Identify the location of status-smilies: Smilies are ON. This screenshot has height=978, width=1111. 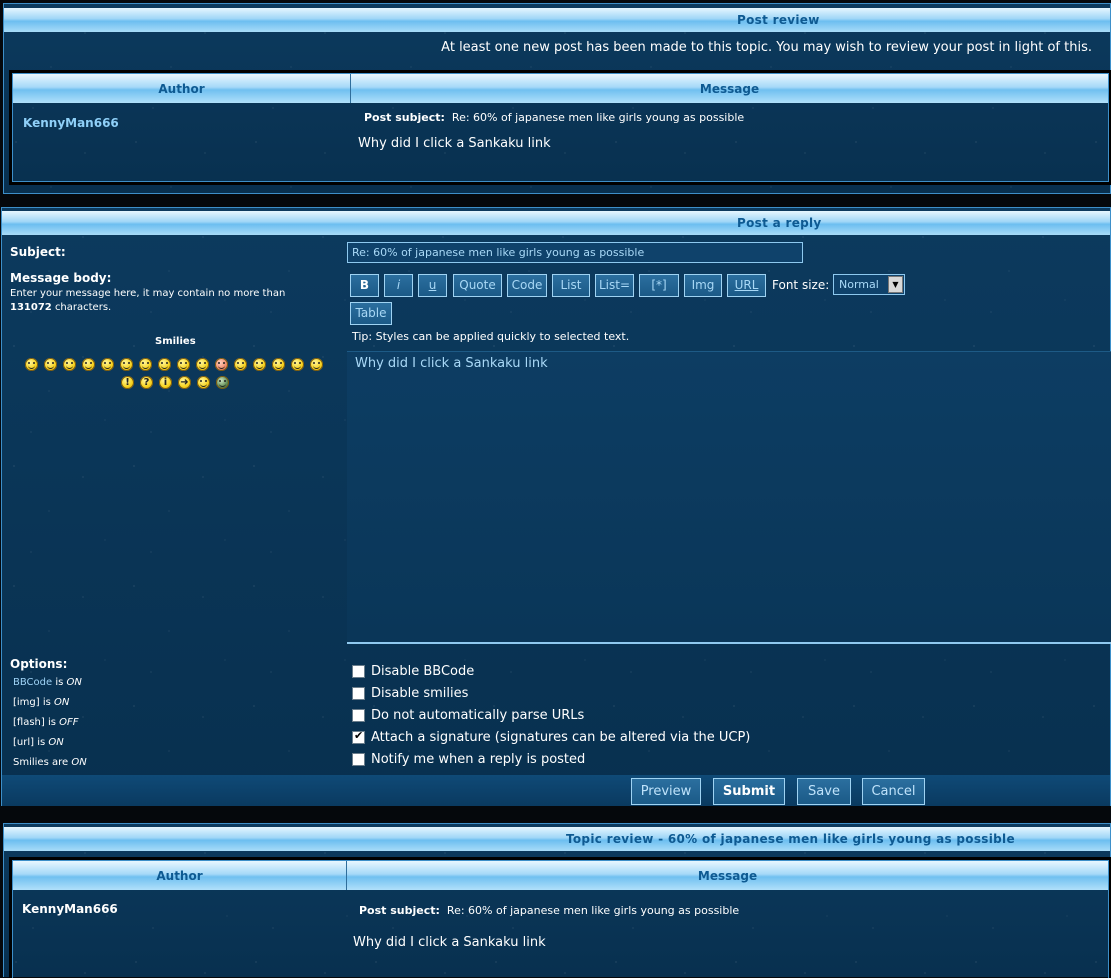
(50, 762).